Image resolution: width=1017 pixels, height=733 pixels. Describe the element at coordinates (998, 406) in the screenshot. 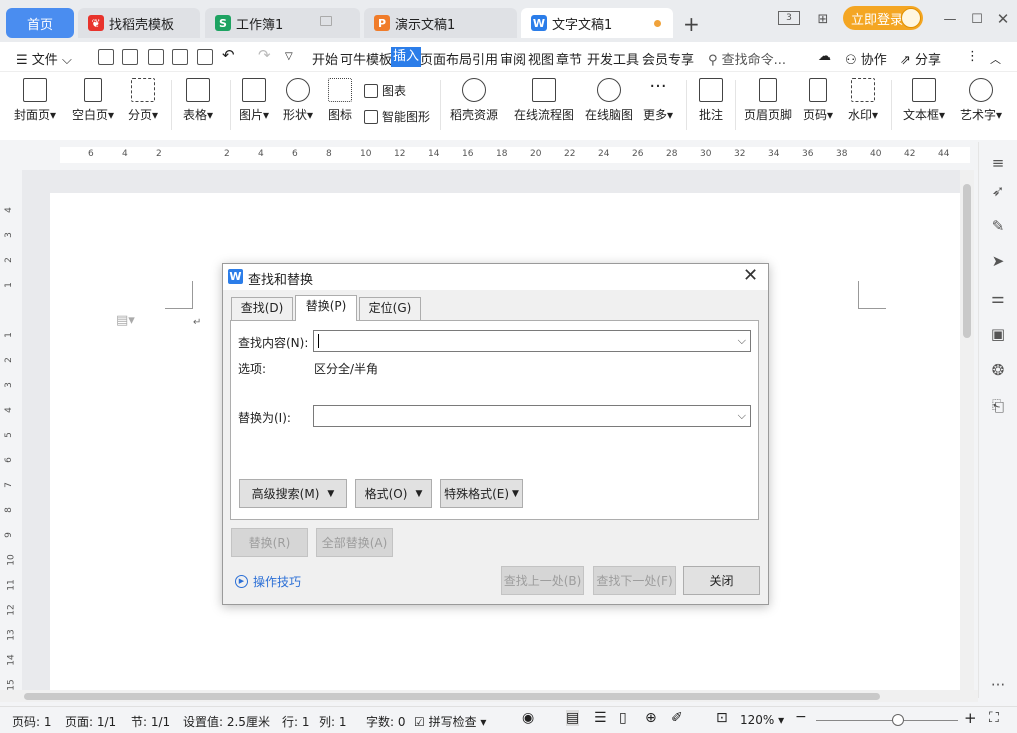

I see `book-icon: ⎗` at that location.